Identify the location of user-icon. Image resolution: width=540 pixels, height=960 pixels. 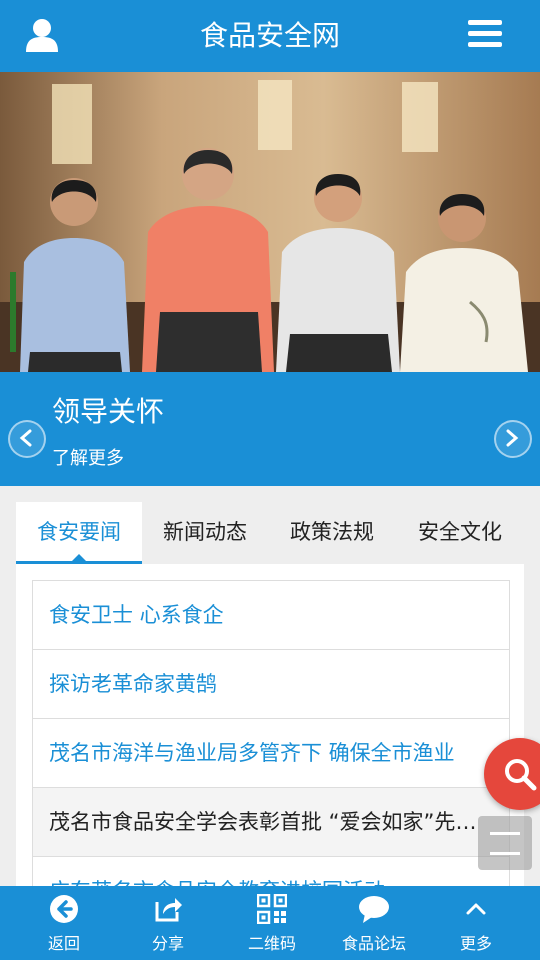
(42, 35).